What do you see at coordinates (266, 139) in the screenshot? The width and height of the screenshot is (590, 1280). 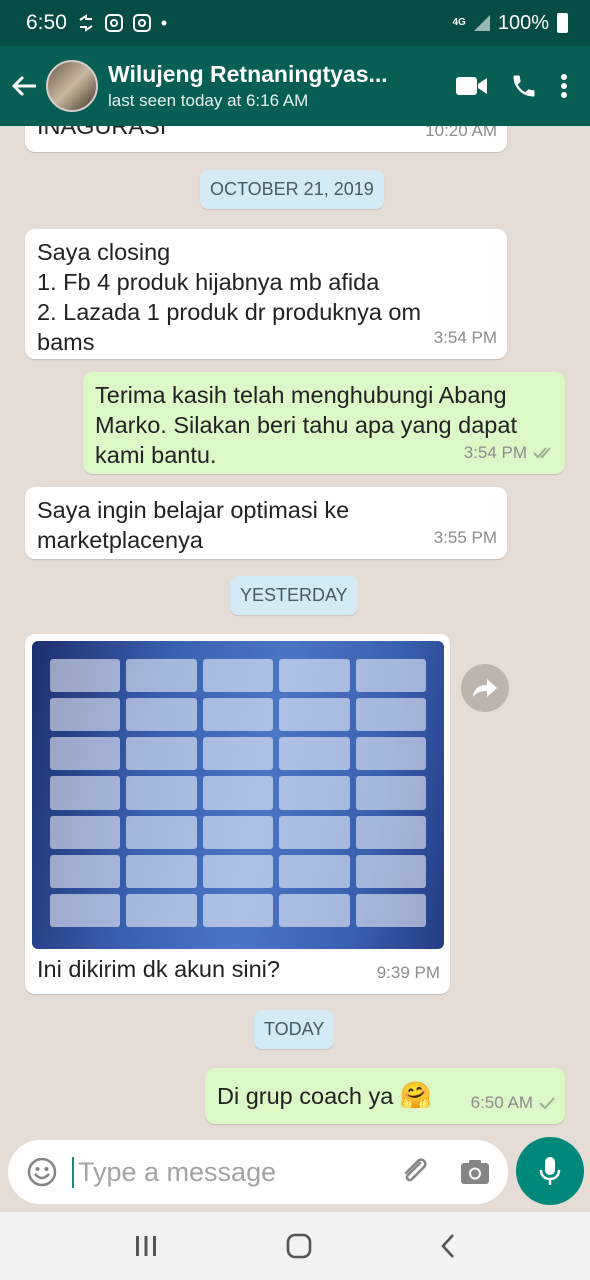 I see `message-incoming: INAGURASI 10:20 AM` at bounding box center [266, 139].